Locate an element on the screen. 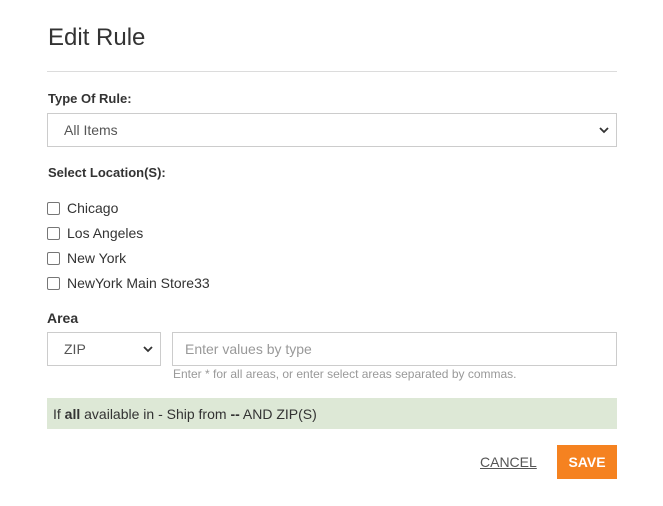 The height and width of the screenshot is (506, 663). summary-source: -- is located at coordinates (235, 413).